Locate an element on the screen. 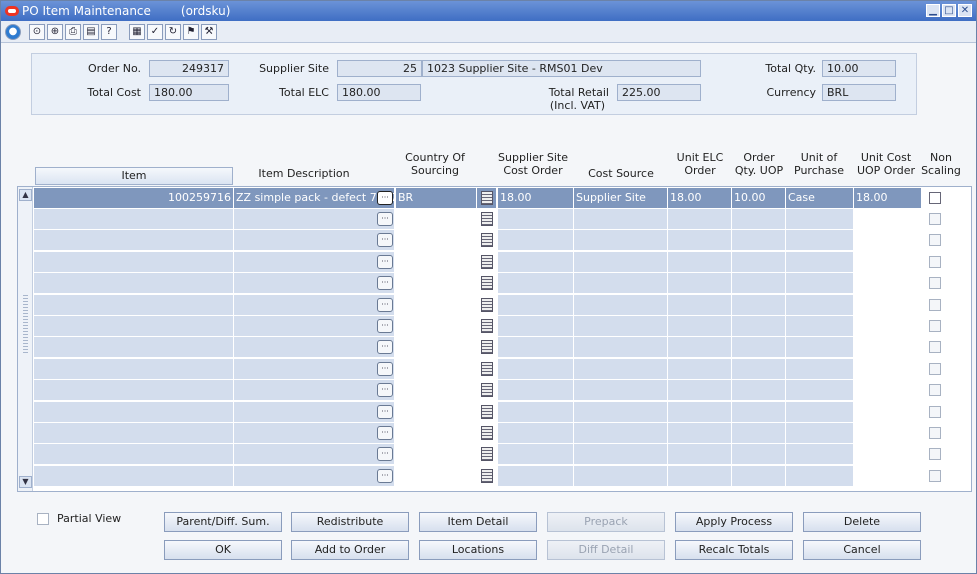 Image resolution: width=977 pixels, height=574 pixels. order-no-field: 249317 is located at coordinates (189, 68).